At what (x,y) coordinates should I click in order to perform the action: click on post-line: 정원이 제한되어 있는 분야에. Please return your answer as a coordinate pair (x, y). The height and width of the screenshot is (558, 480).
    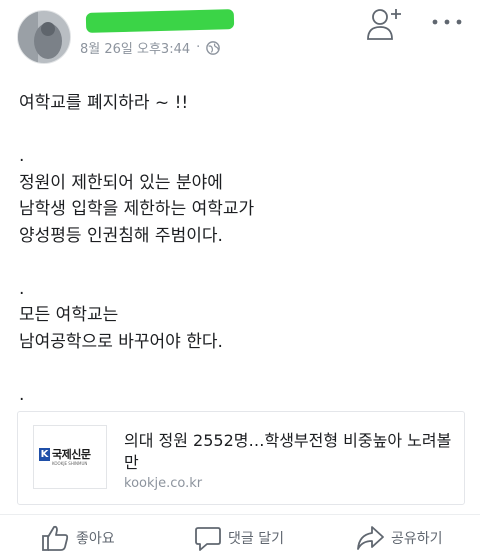
    Looking at the image, I should click on (121, 182).